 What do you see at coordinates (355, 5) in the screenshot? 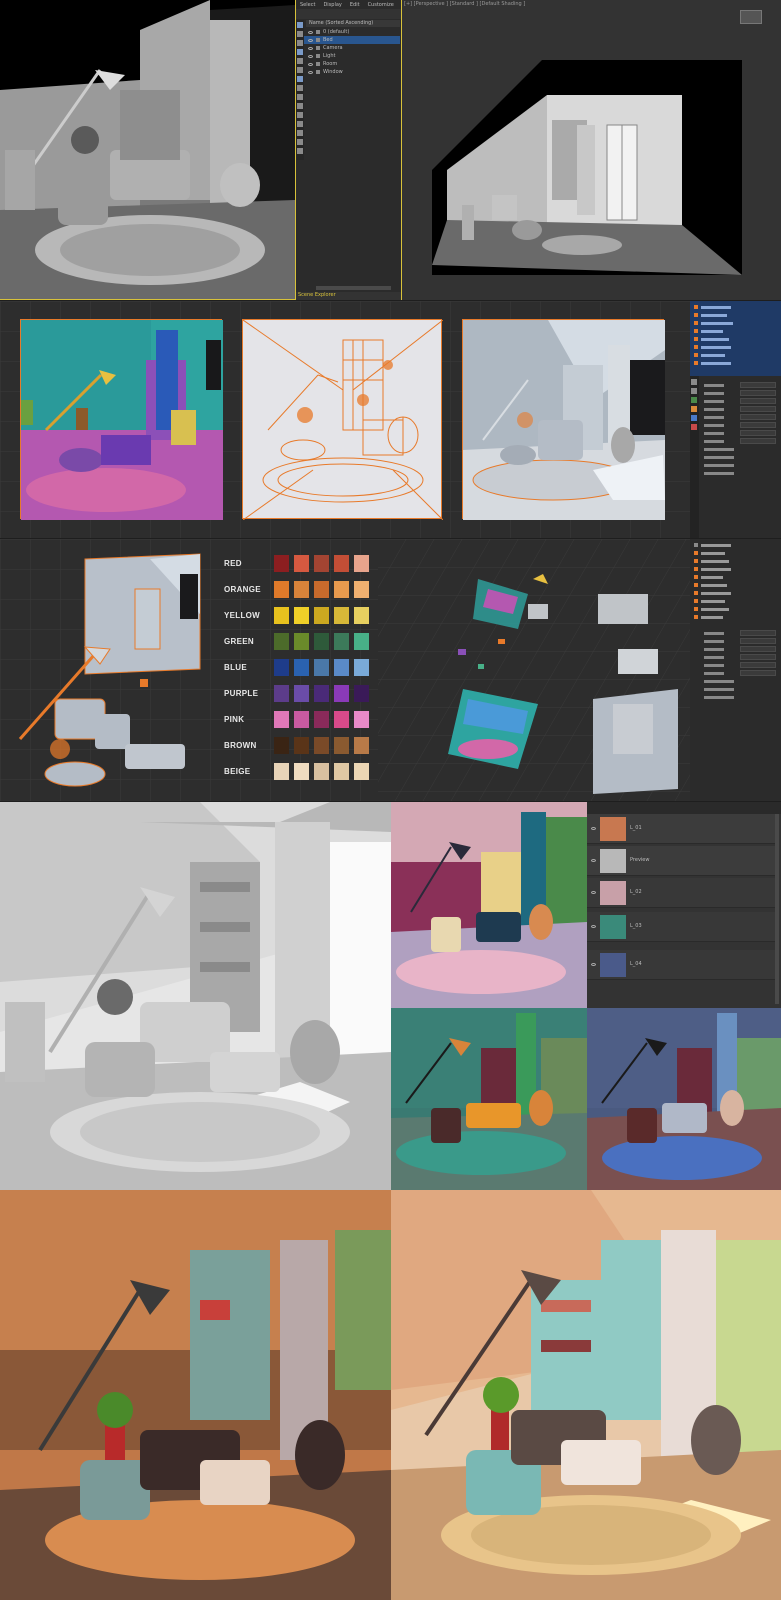
I see `menu-edit: Edit` at bounding box center [355, 5].